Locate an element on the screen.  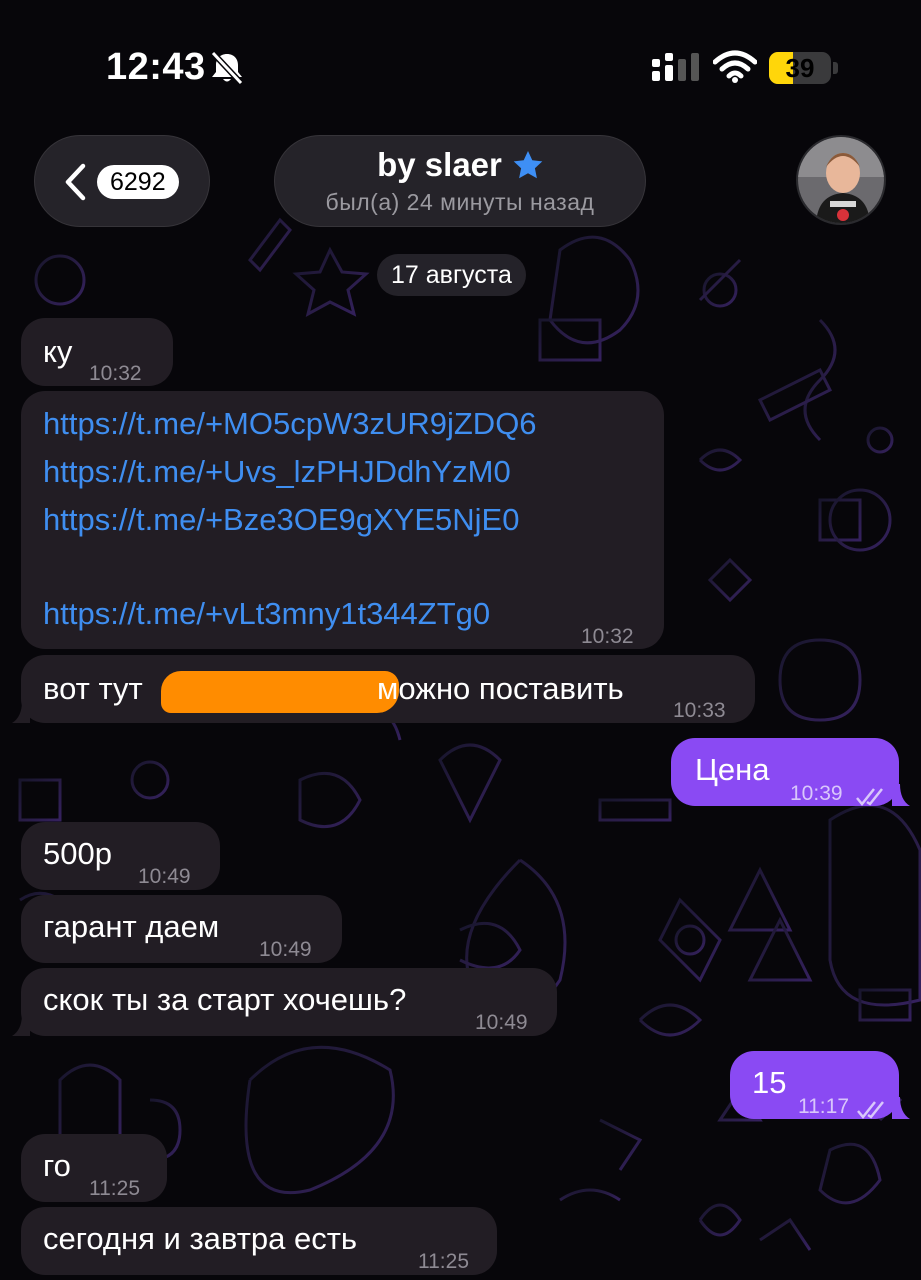
bell-slash-icon is located at coordinates (227, 68).